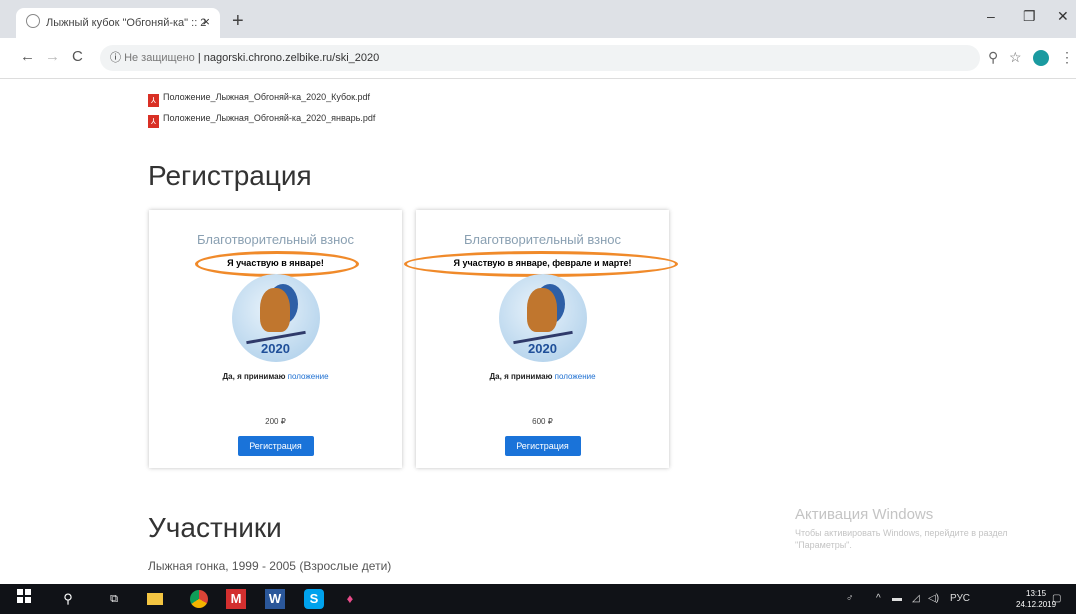  I want to click on page-favicon-icon, so click(33, 21).